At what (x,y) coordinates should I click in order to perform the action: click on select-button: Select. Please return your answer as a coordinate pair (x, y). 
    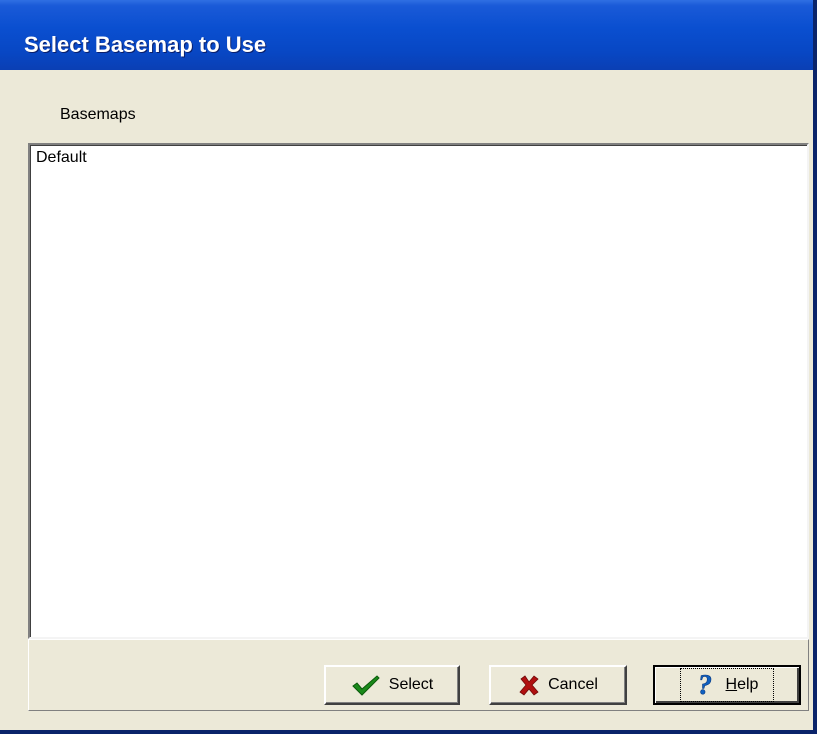
    Looking at the image, I should click on (392, 685).